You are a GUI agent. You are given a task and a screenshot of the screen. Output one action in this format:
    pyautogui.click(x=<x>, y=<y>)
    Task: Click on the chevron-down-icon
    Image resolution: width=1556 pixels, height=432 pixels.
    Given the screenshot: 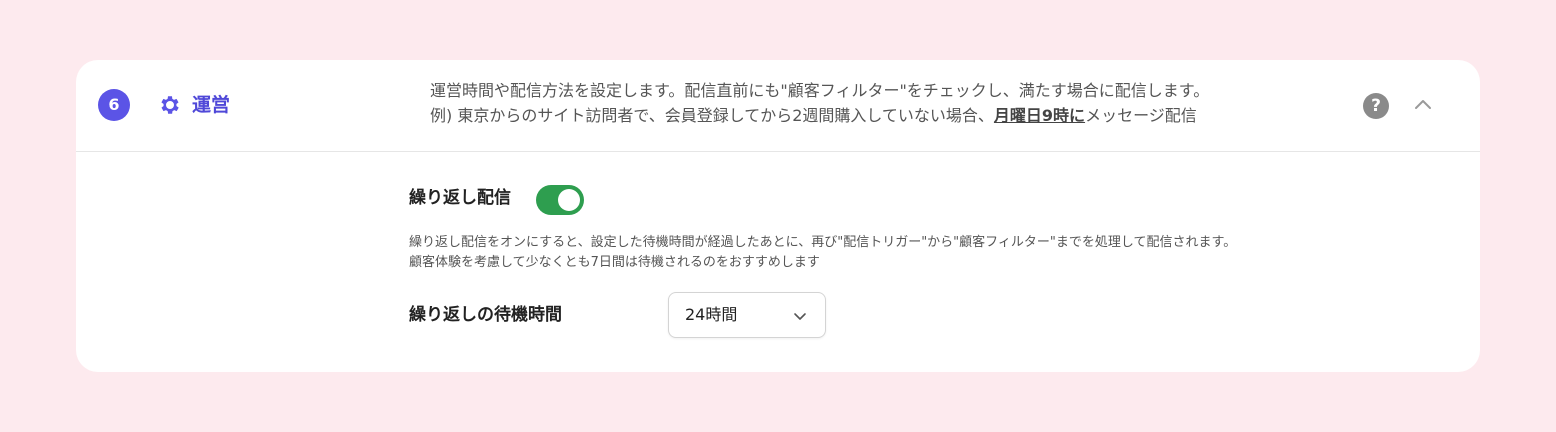 What is the action you would take?
    pyautogui.click(x=800, y=316)
    